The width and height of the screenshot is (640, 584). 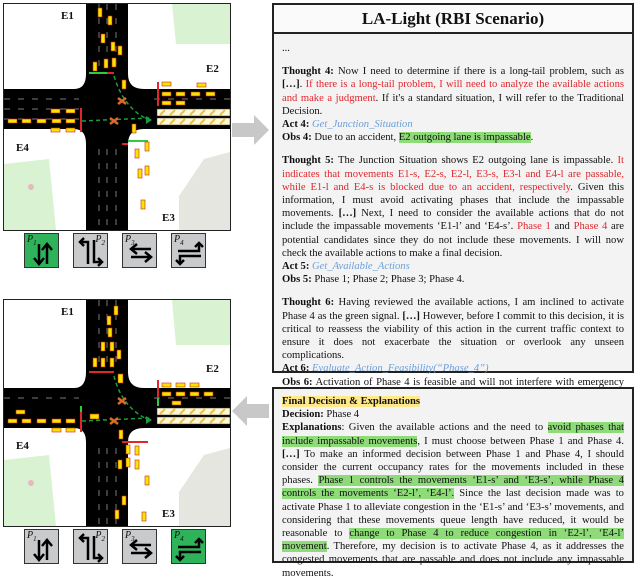 What do you see at coordinates (296, 369) in the screenshot?
I see `act-label: Act 6:` at bounding box center [296, 369].